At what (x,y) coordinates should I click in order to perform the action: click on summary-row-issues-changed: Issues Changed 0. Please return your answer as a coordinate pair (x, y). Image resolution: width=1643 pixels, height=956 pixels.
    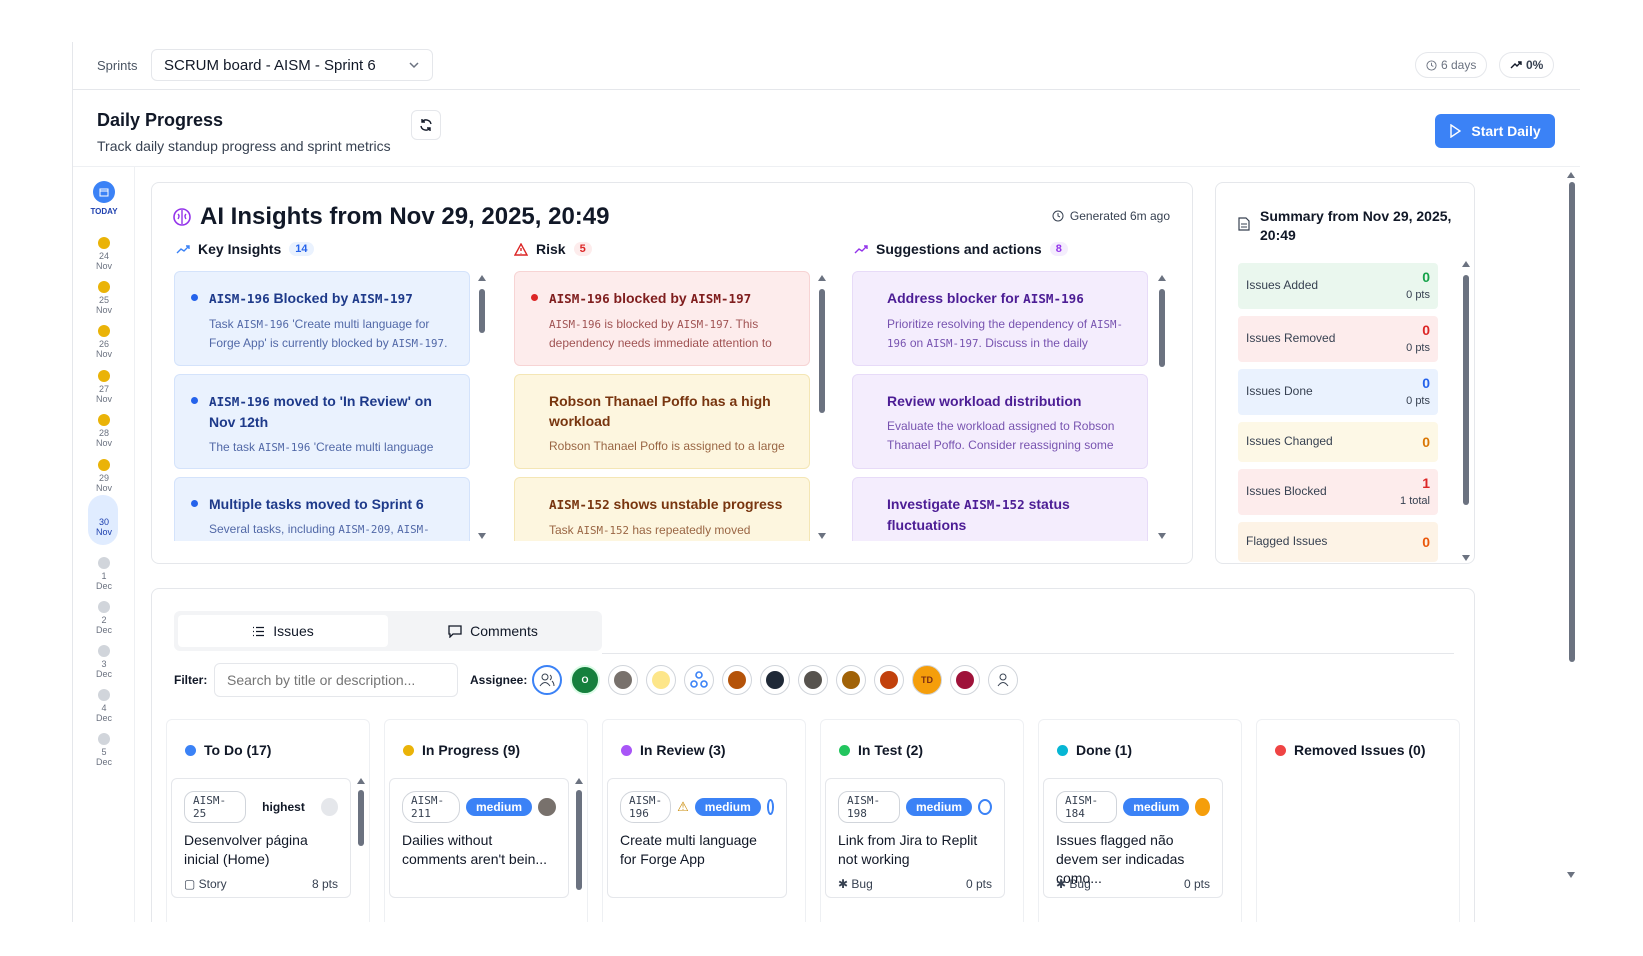
    Looking at the image, I should click on (1338, 442).